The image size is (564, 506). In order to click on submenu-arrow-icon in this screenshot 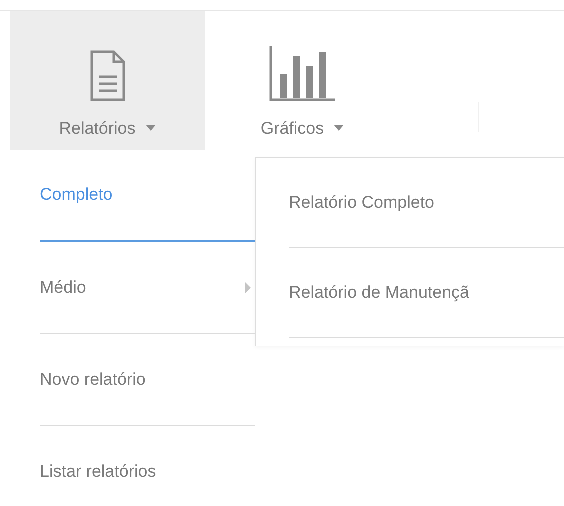, I will do `click(248, 288)`.